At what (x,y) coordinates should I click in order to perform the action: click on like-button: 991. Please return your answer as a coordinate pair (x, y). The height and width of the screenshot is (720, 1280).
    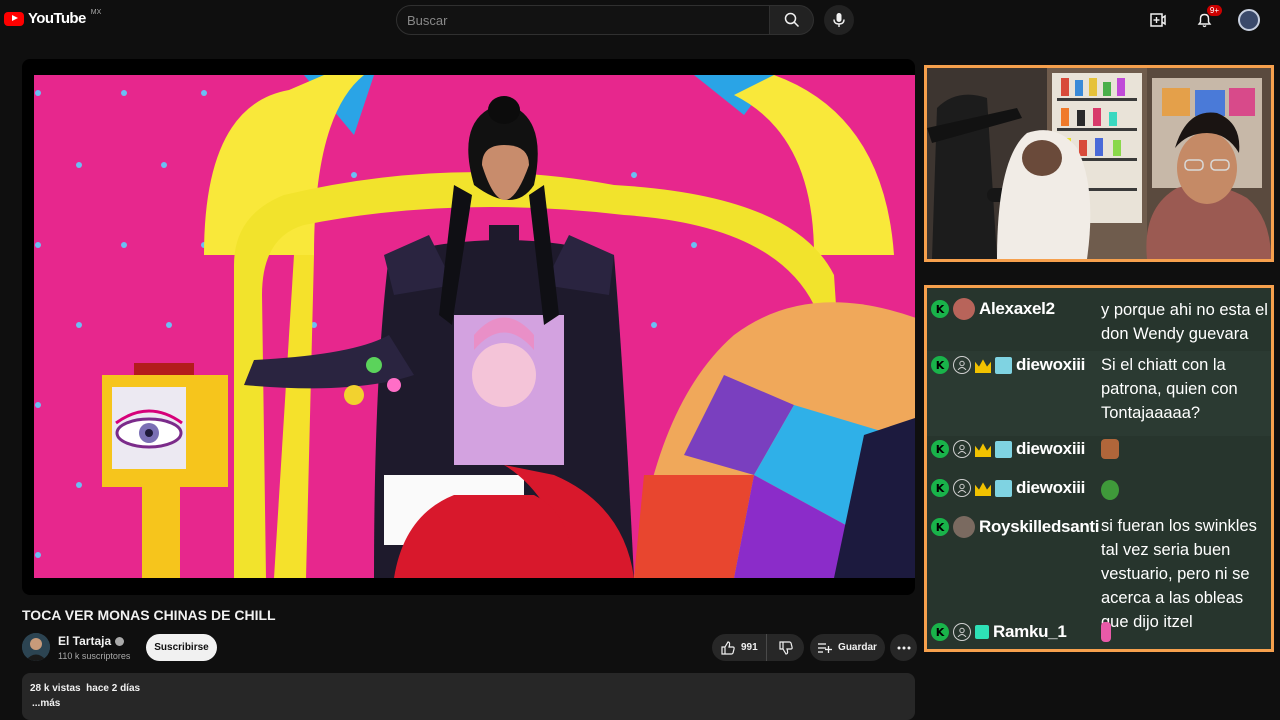
    Looking at the image, I should click on (739, 647).